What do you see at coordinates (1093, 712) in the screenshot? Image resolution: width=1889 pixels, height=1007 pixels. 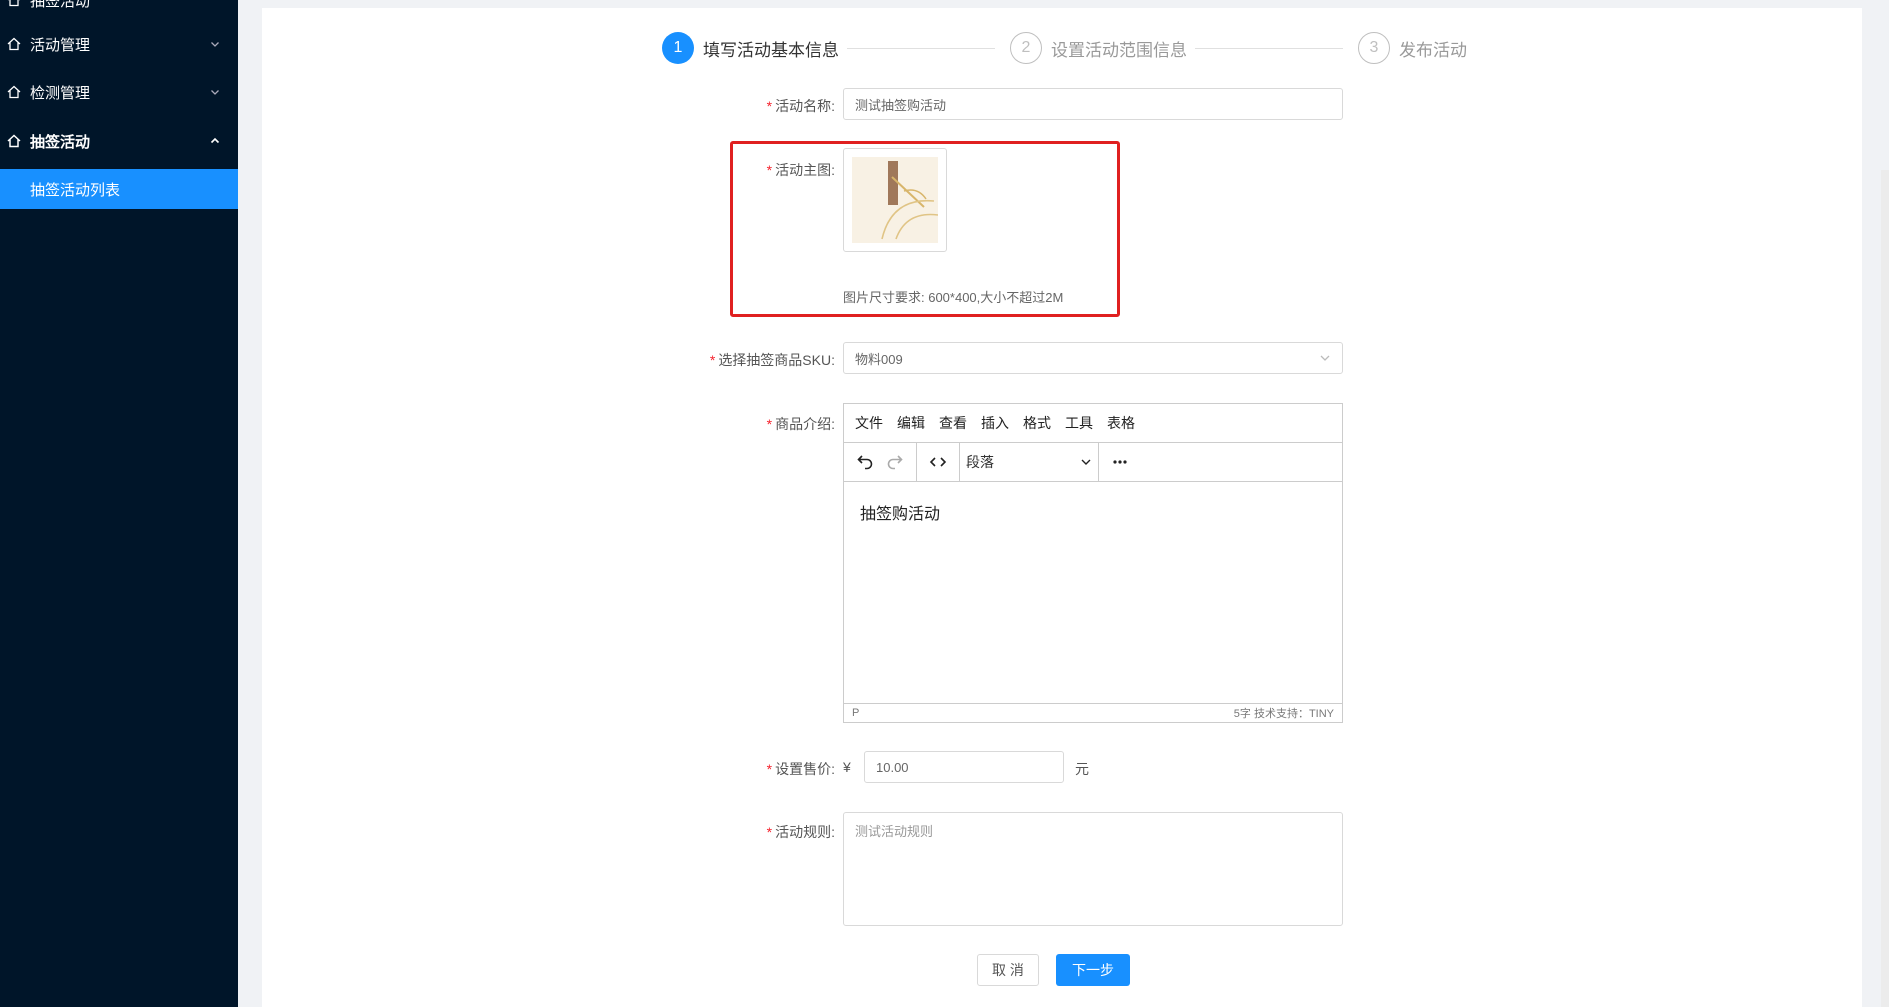 I see `editor-statusbar: P 5字 技术支持：TINY` at bounding box center [1093, 712].